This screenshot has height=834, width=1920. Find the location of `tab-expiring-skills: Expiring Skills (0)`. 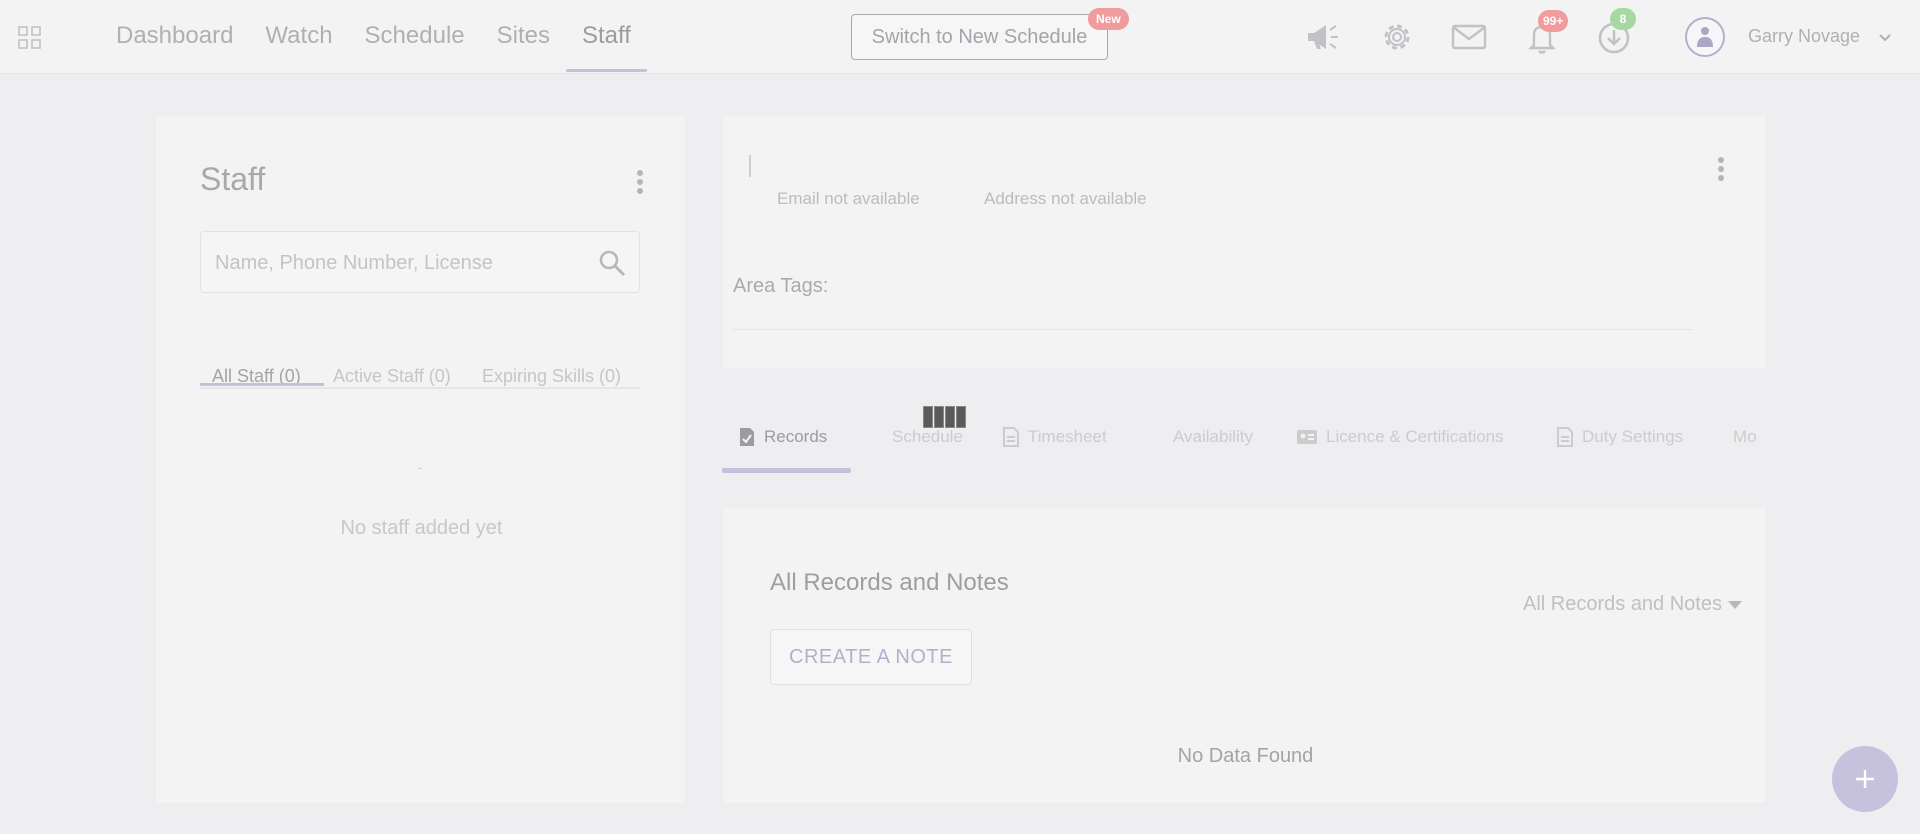

tab-expiring-skills: Expiring Skills (0) is located at coordinates (551, 376).